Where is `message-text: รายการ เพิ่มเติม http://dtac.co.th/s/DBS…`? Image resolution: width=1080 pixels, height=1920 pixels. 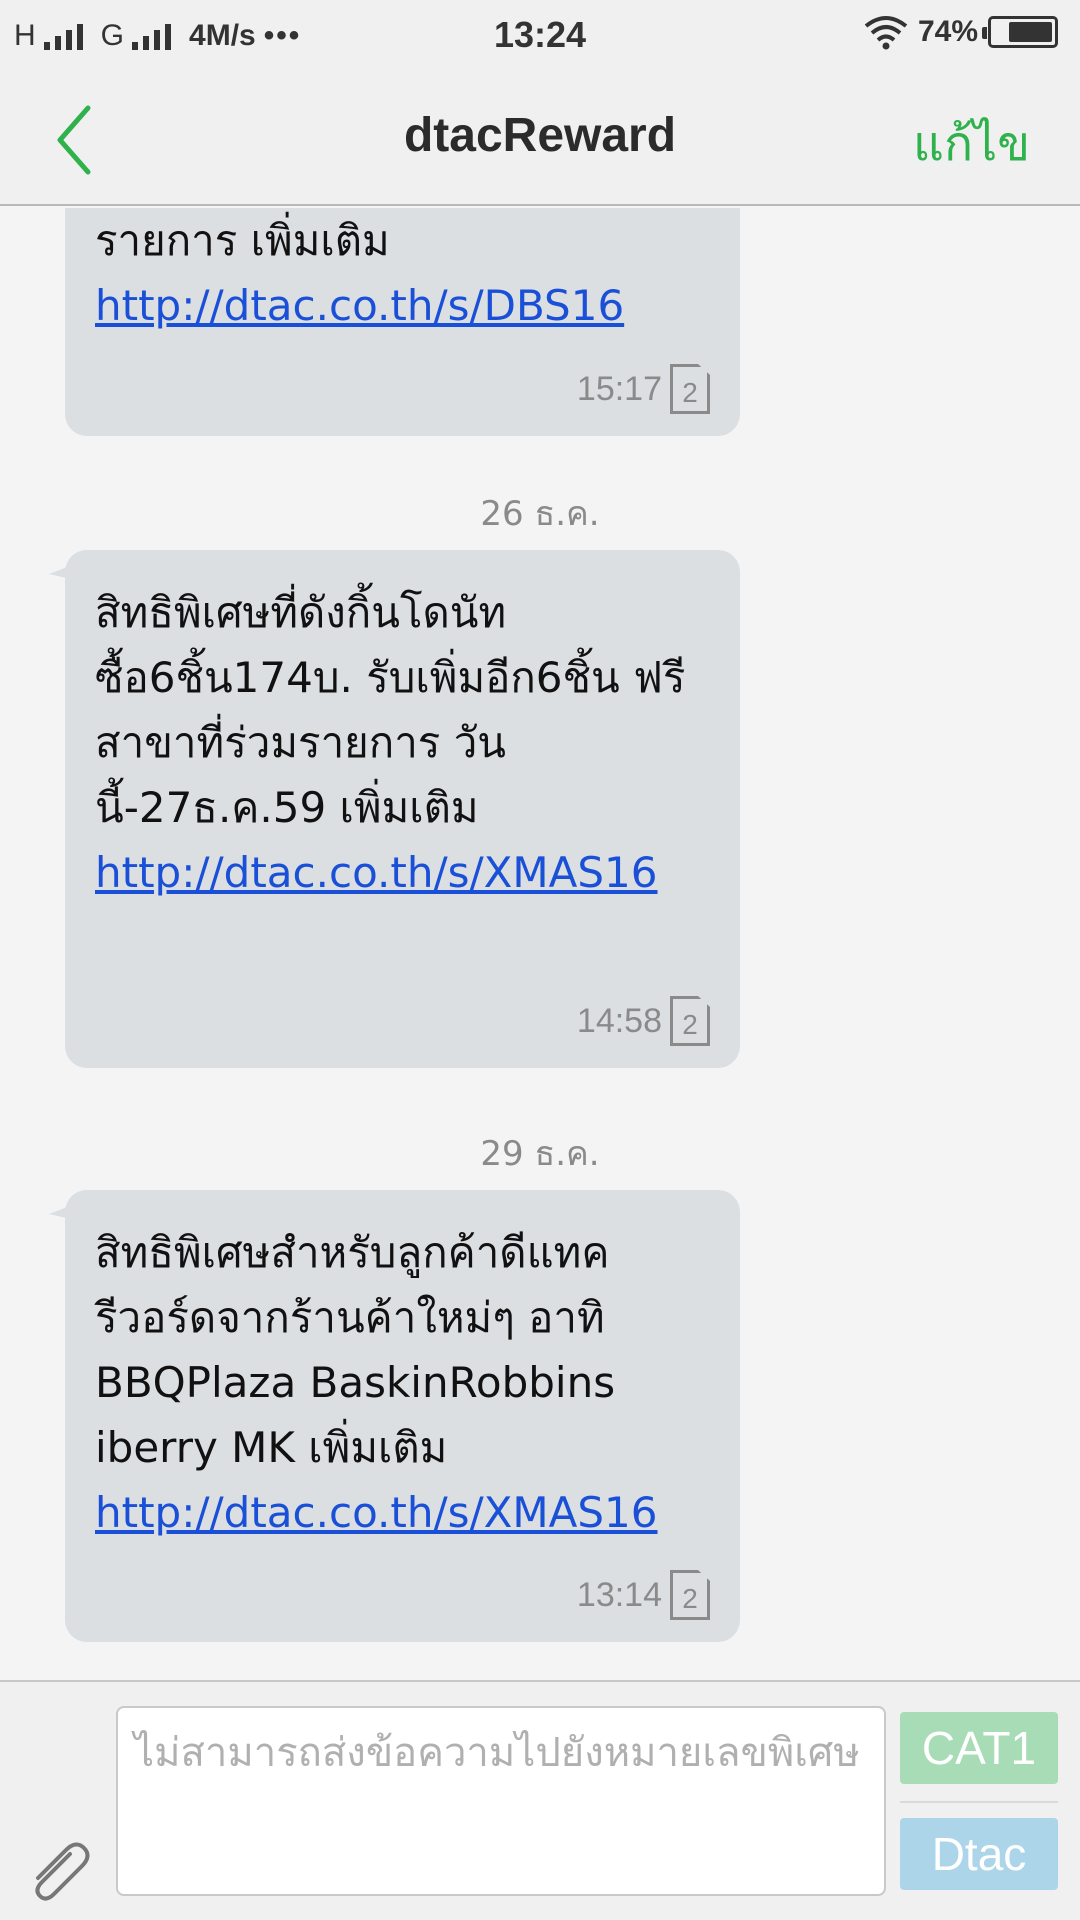 message-text: รายการ เพิ่มเติม http://dtac.co.th/s/DBS… is located at coordinates (402, 273).